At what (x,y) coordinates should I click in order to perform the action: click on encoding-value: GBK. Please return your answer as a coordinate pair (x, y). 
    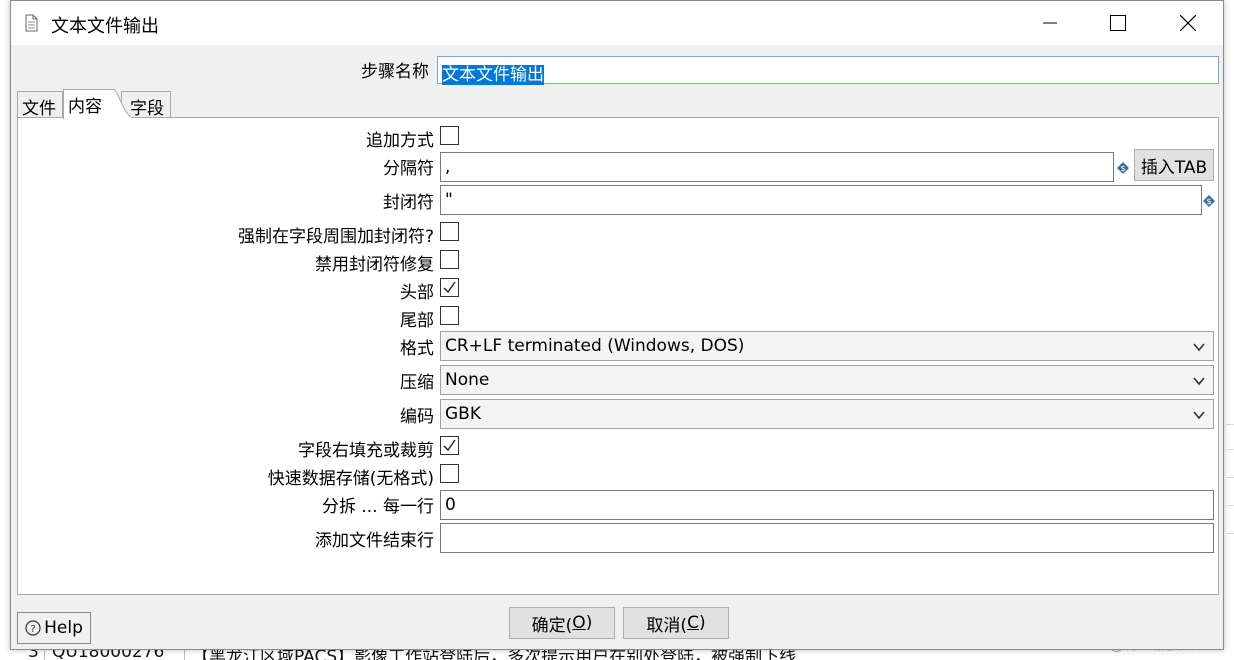
    Looking at the image, I should click on (463, 414).